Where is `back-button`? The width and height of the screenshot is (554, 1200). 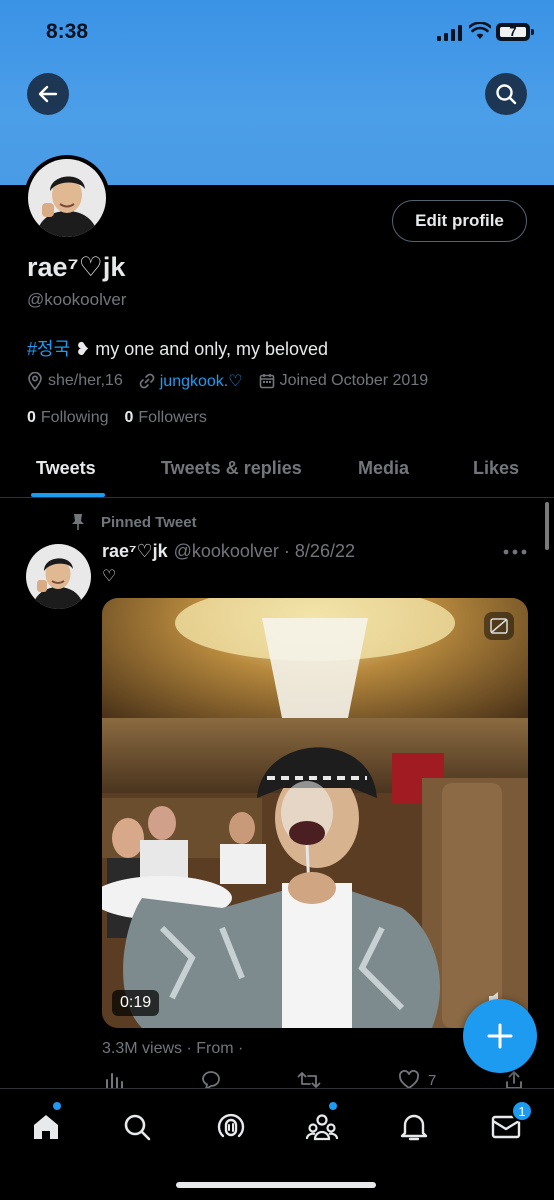
back-button is located at coordinates (48, 94).